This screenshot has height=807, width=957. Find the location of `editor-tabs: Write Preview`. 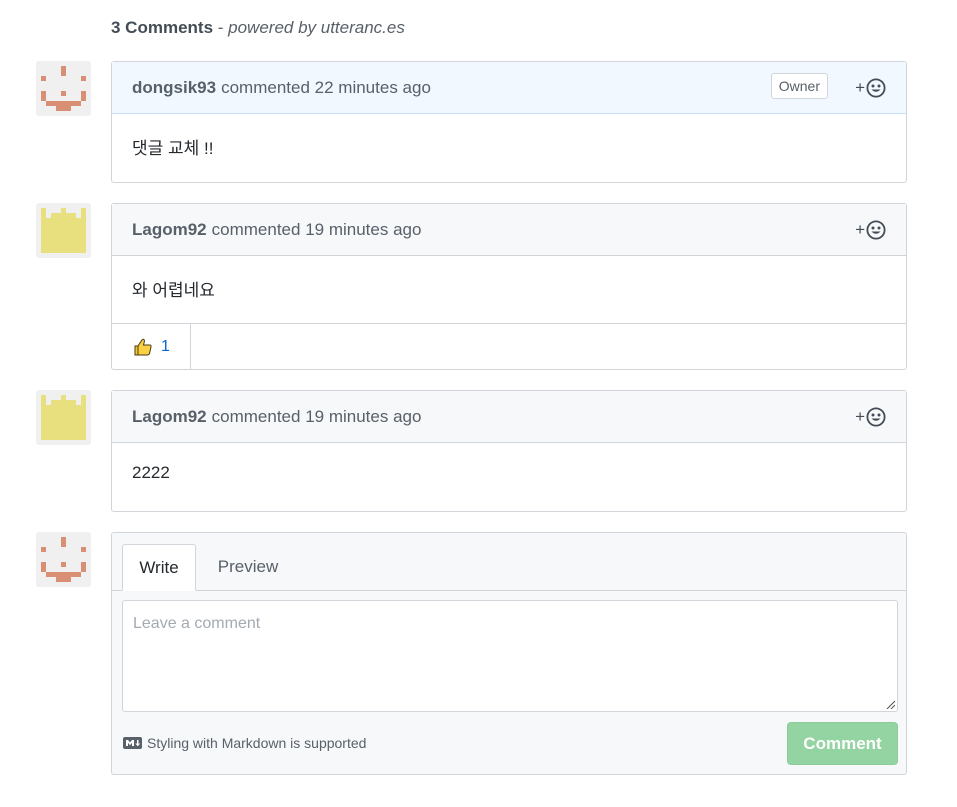

editor-tabs: Write Preview is located at coordinates (509, 562).